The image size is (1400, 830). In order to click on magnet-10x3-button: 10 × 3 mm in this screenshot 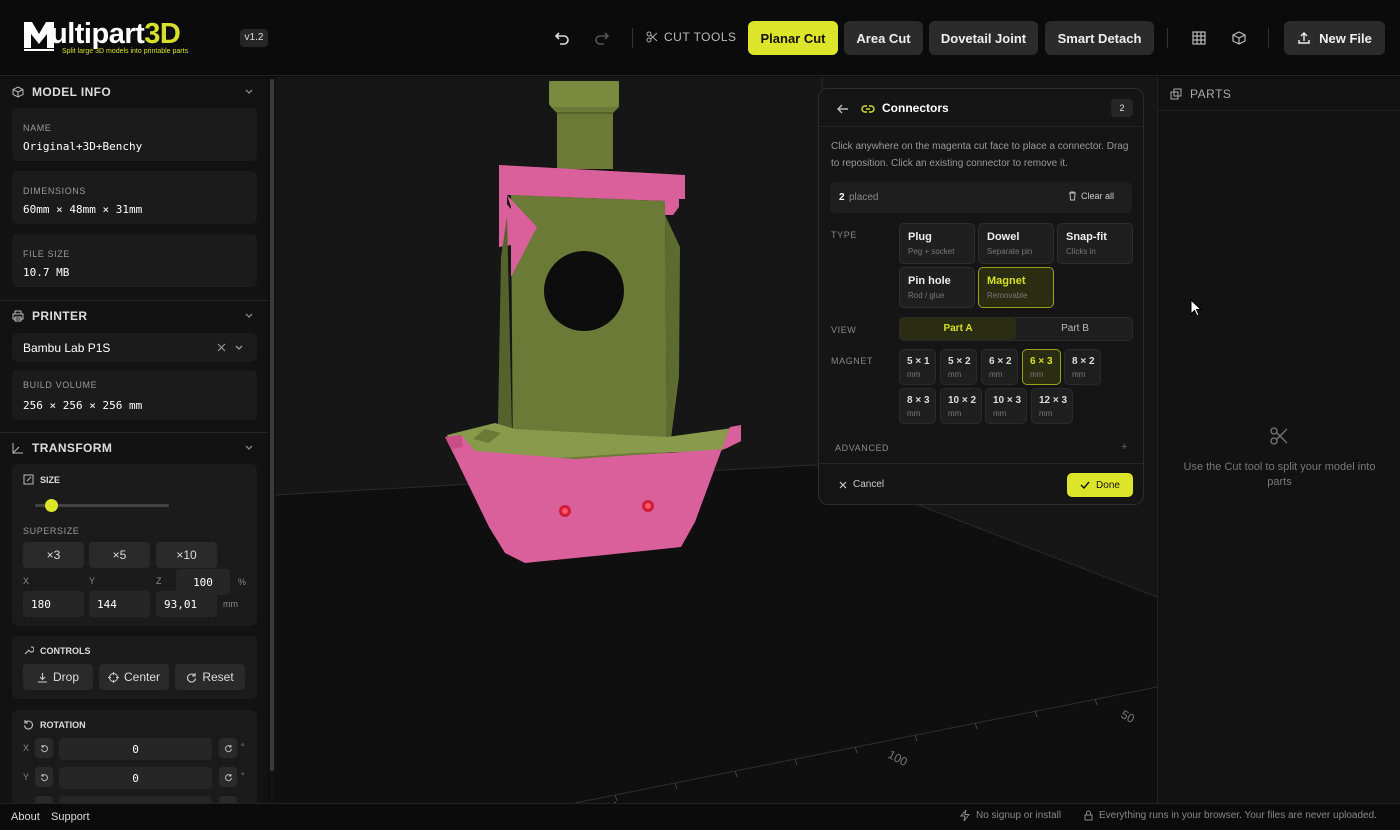, I will do `click(1006, 406)`.